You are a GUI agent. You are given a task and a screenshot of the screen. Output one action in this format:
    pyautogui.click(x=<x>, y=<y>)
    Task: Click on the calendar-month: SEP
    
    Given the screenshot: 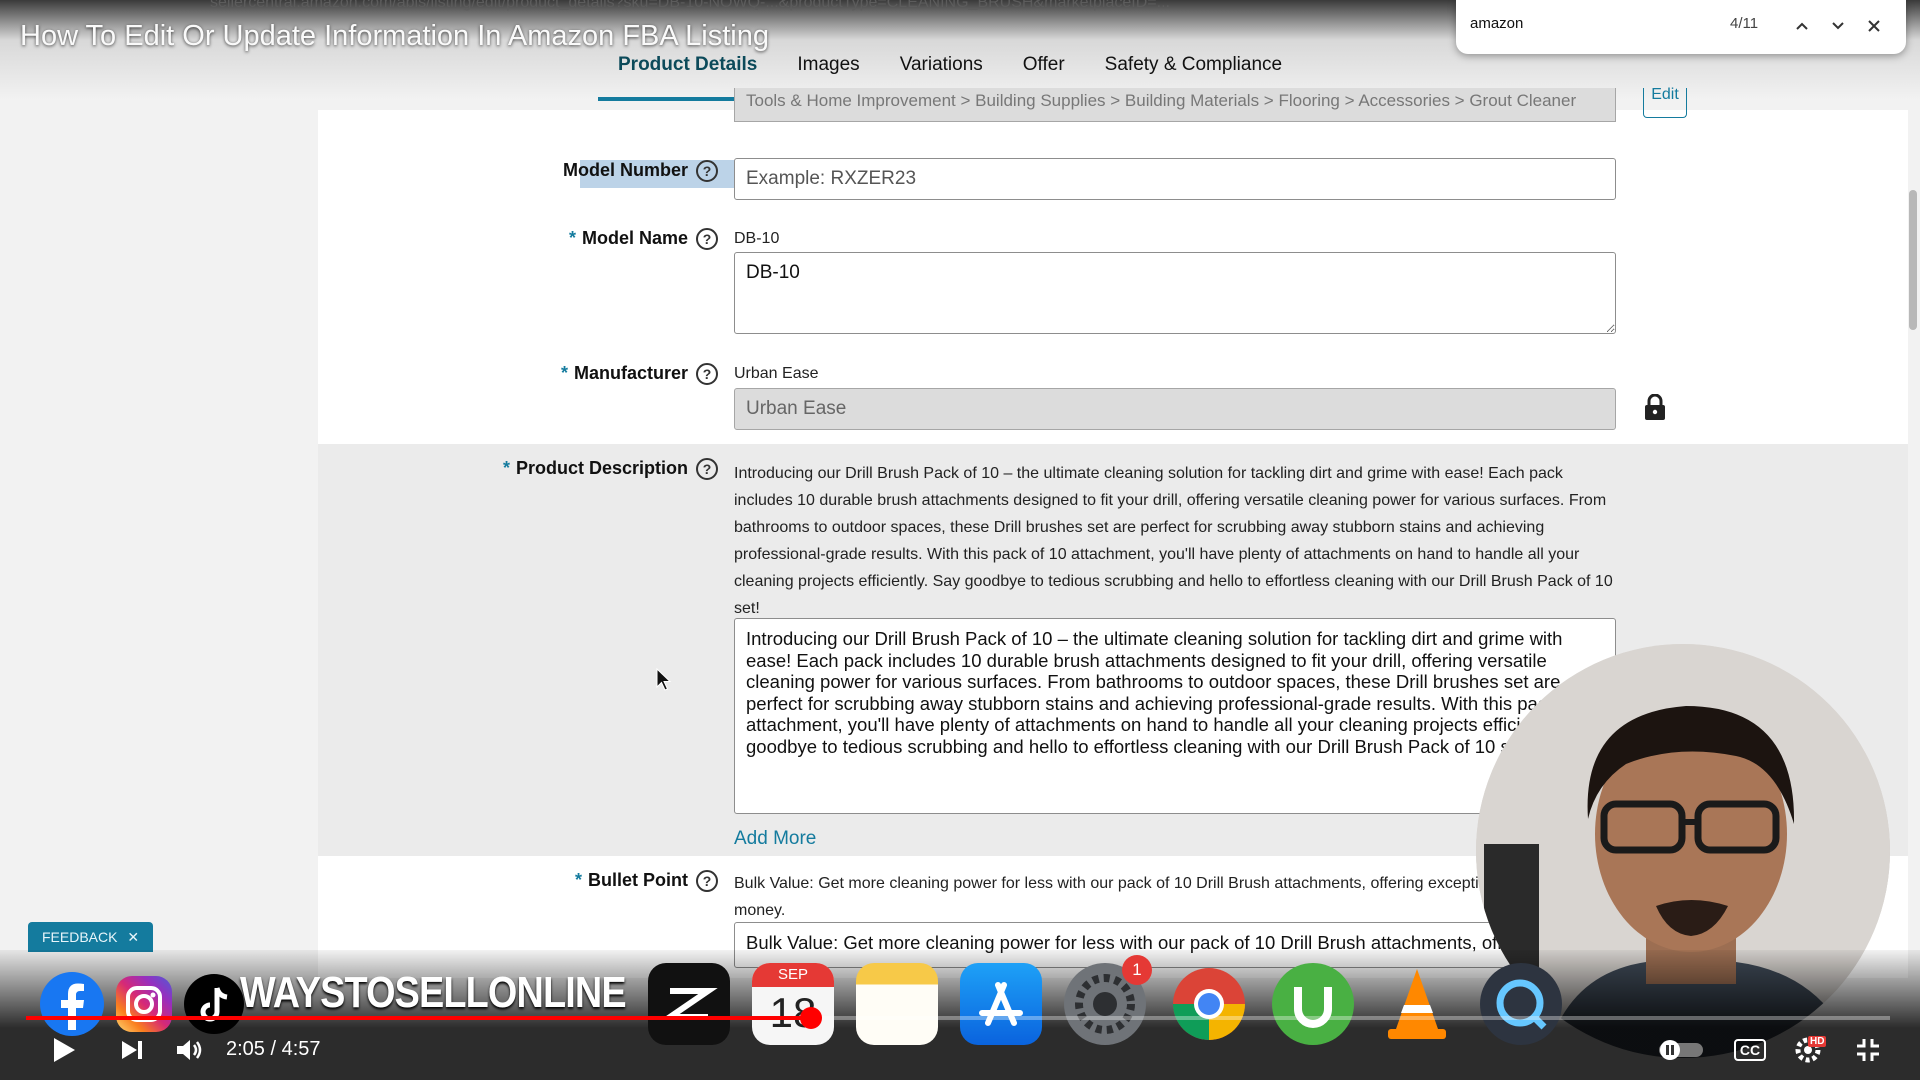 What is the action you would take?
    pyautogui.click(x=793, y=975)
    